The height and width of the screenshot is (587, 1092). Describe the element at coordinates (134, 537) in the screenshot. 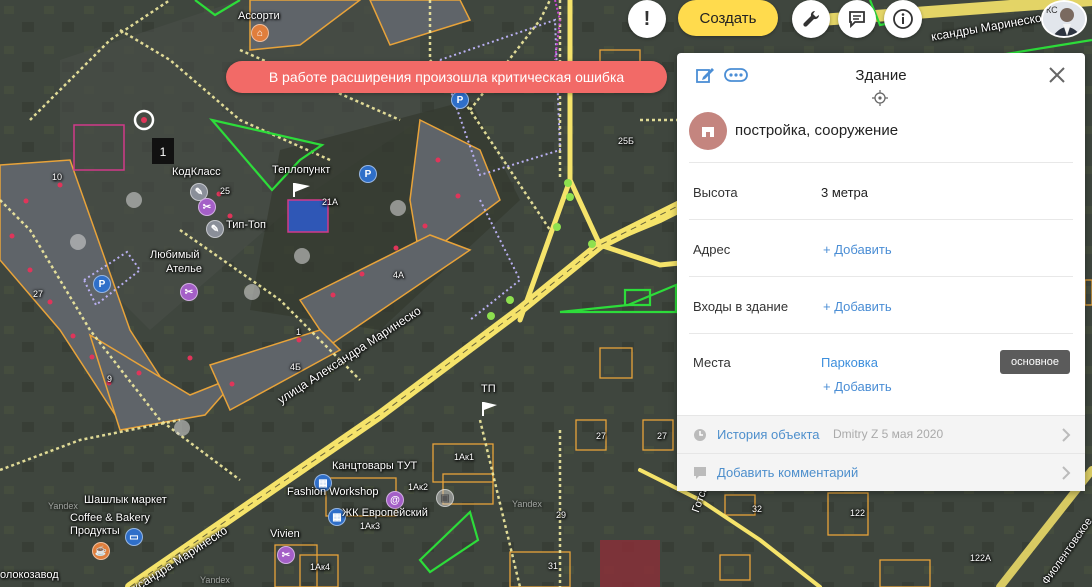

I see `bus-icon: ▭` at that location.